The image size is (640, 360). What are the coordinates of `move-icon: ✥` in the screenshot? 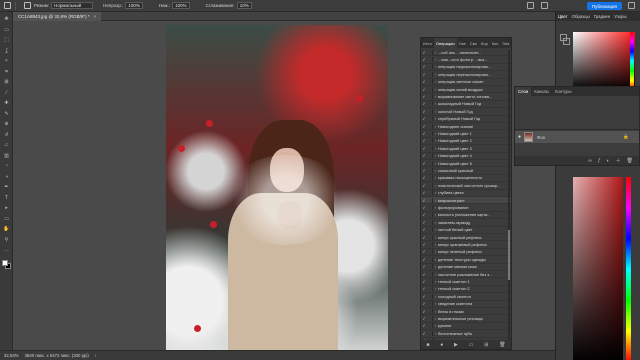 It's located at (6, 19).